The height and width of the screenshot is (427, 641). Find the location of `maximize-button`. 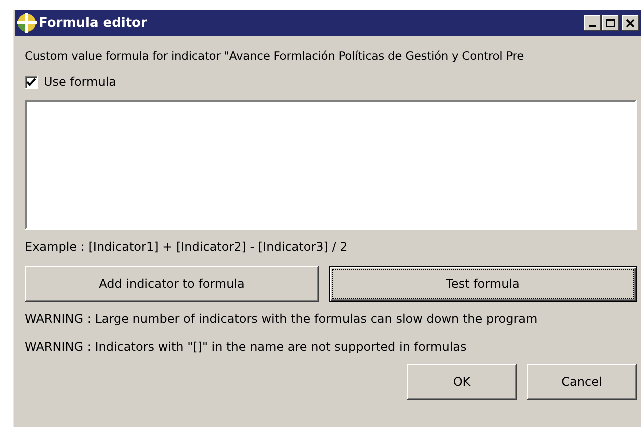

maximize-button is located at coordinates (610, 23).